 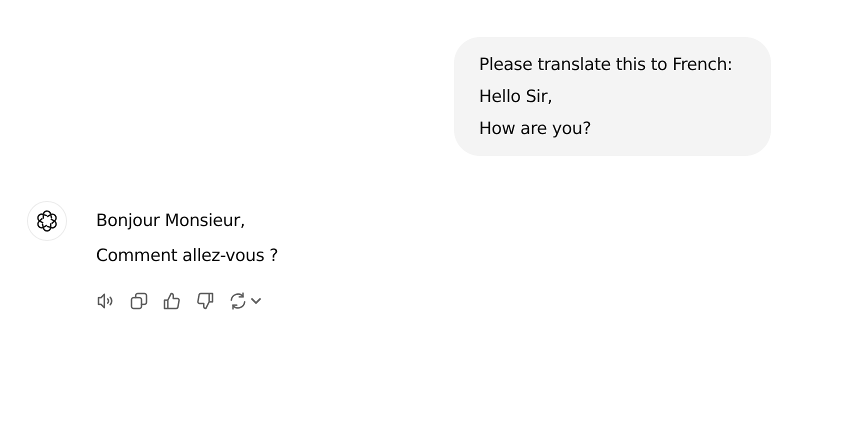 What do you see at coordinates (245, 301) in the screenshot?
I see `refresh-button` at bounding box center [245, 301].